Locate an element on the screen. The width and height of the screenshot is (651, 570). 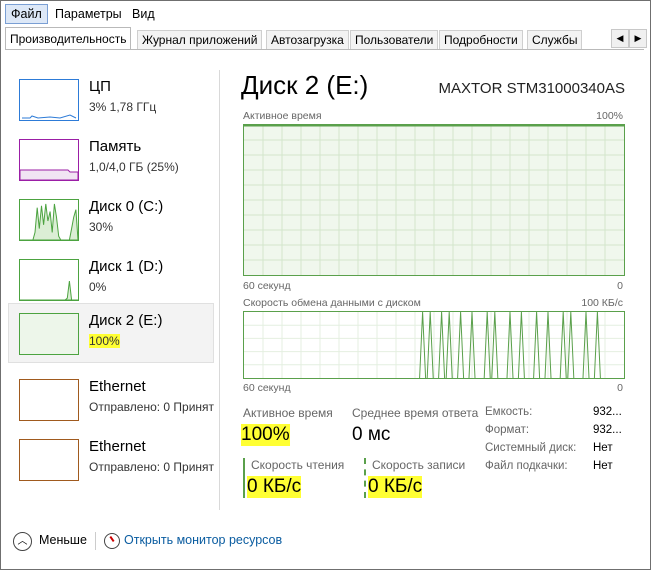
open-resource-monitor-link: Открыть монитор ресурсов is located at coordinates (203, 540).